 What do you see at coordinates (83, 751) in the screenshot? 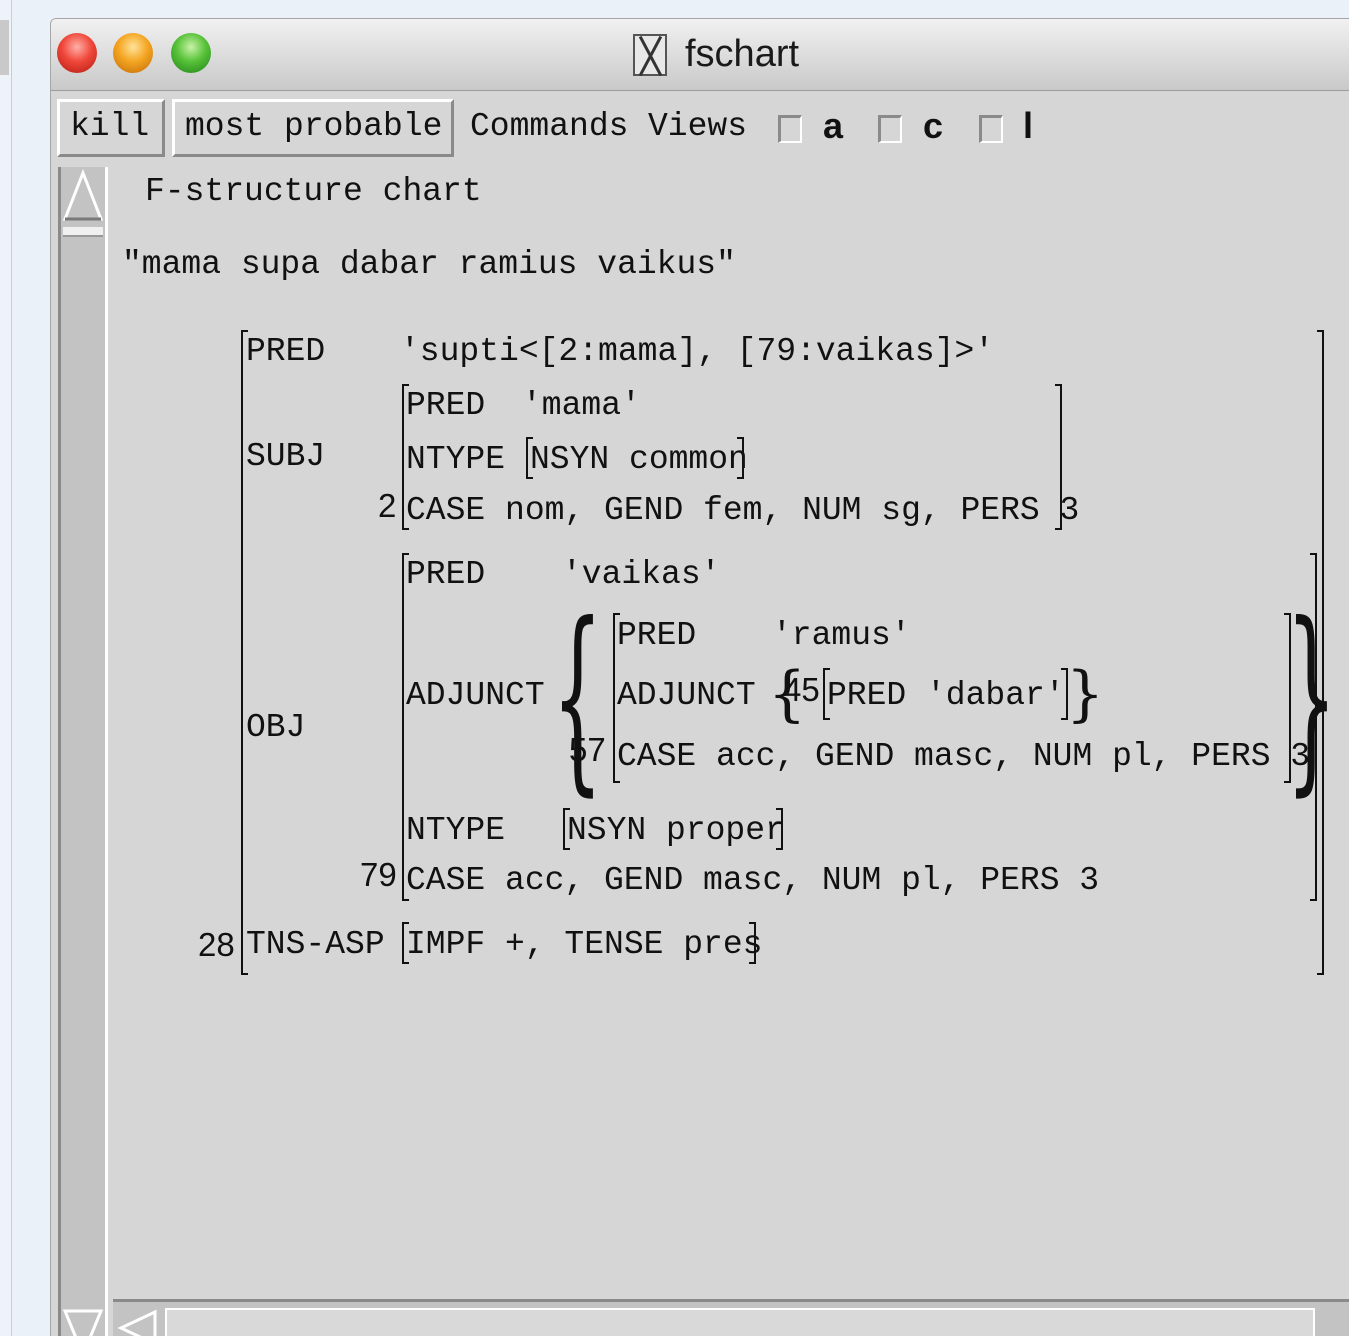
I see `vertical-scrollbar` at bounding box center [83, 751].